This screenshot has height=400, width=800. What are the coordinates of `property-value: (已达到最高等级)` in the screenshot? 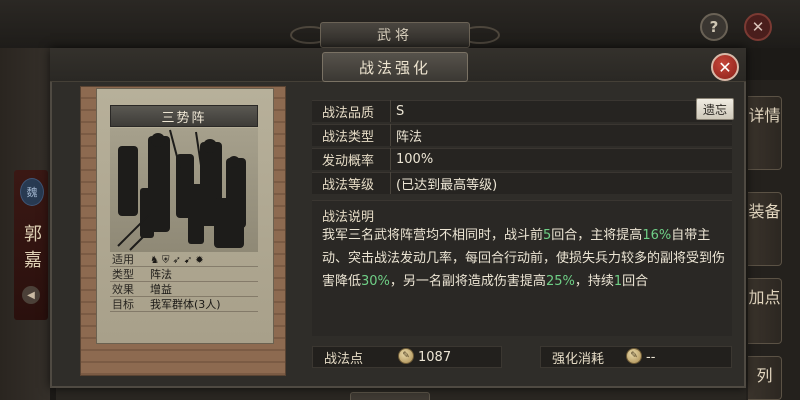 It's located at (447, 185).